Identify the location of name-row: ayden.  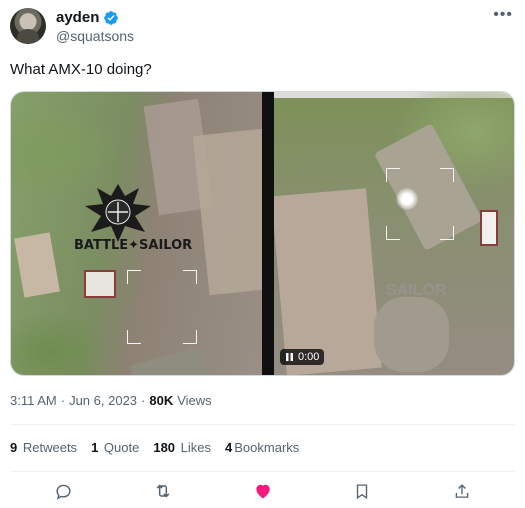
(87, 17).